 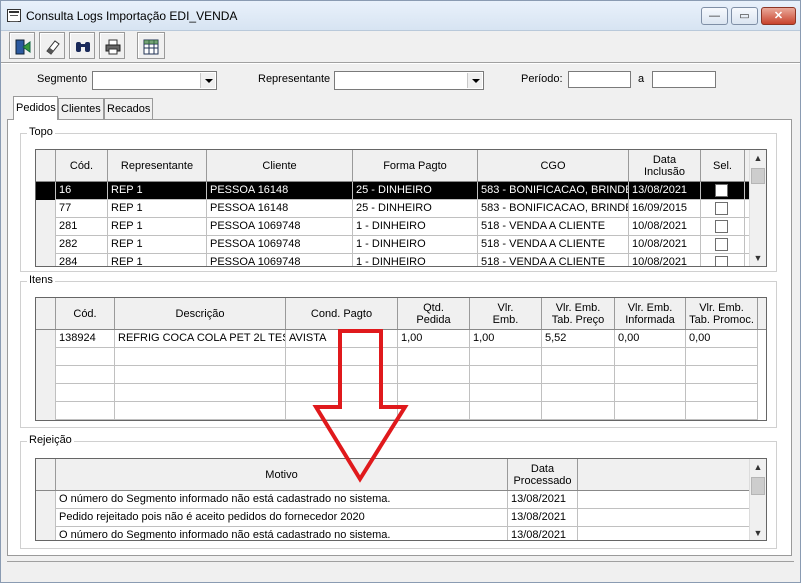 What do you see at coordinates (723, 165) in the screenshot?
I see `col-sel: Sel.` at bounding box center [723, 165].